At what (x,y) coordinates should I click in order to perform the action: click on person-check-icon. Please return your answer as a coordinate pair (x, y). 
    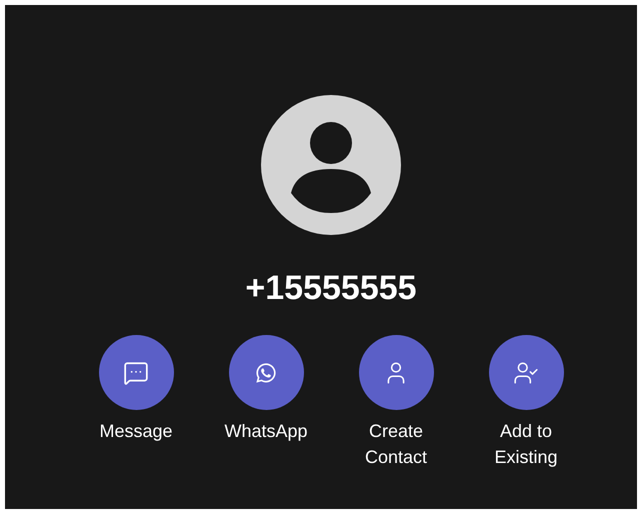
    Looking at the image, I should click on (526, 373).